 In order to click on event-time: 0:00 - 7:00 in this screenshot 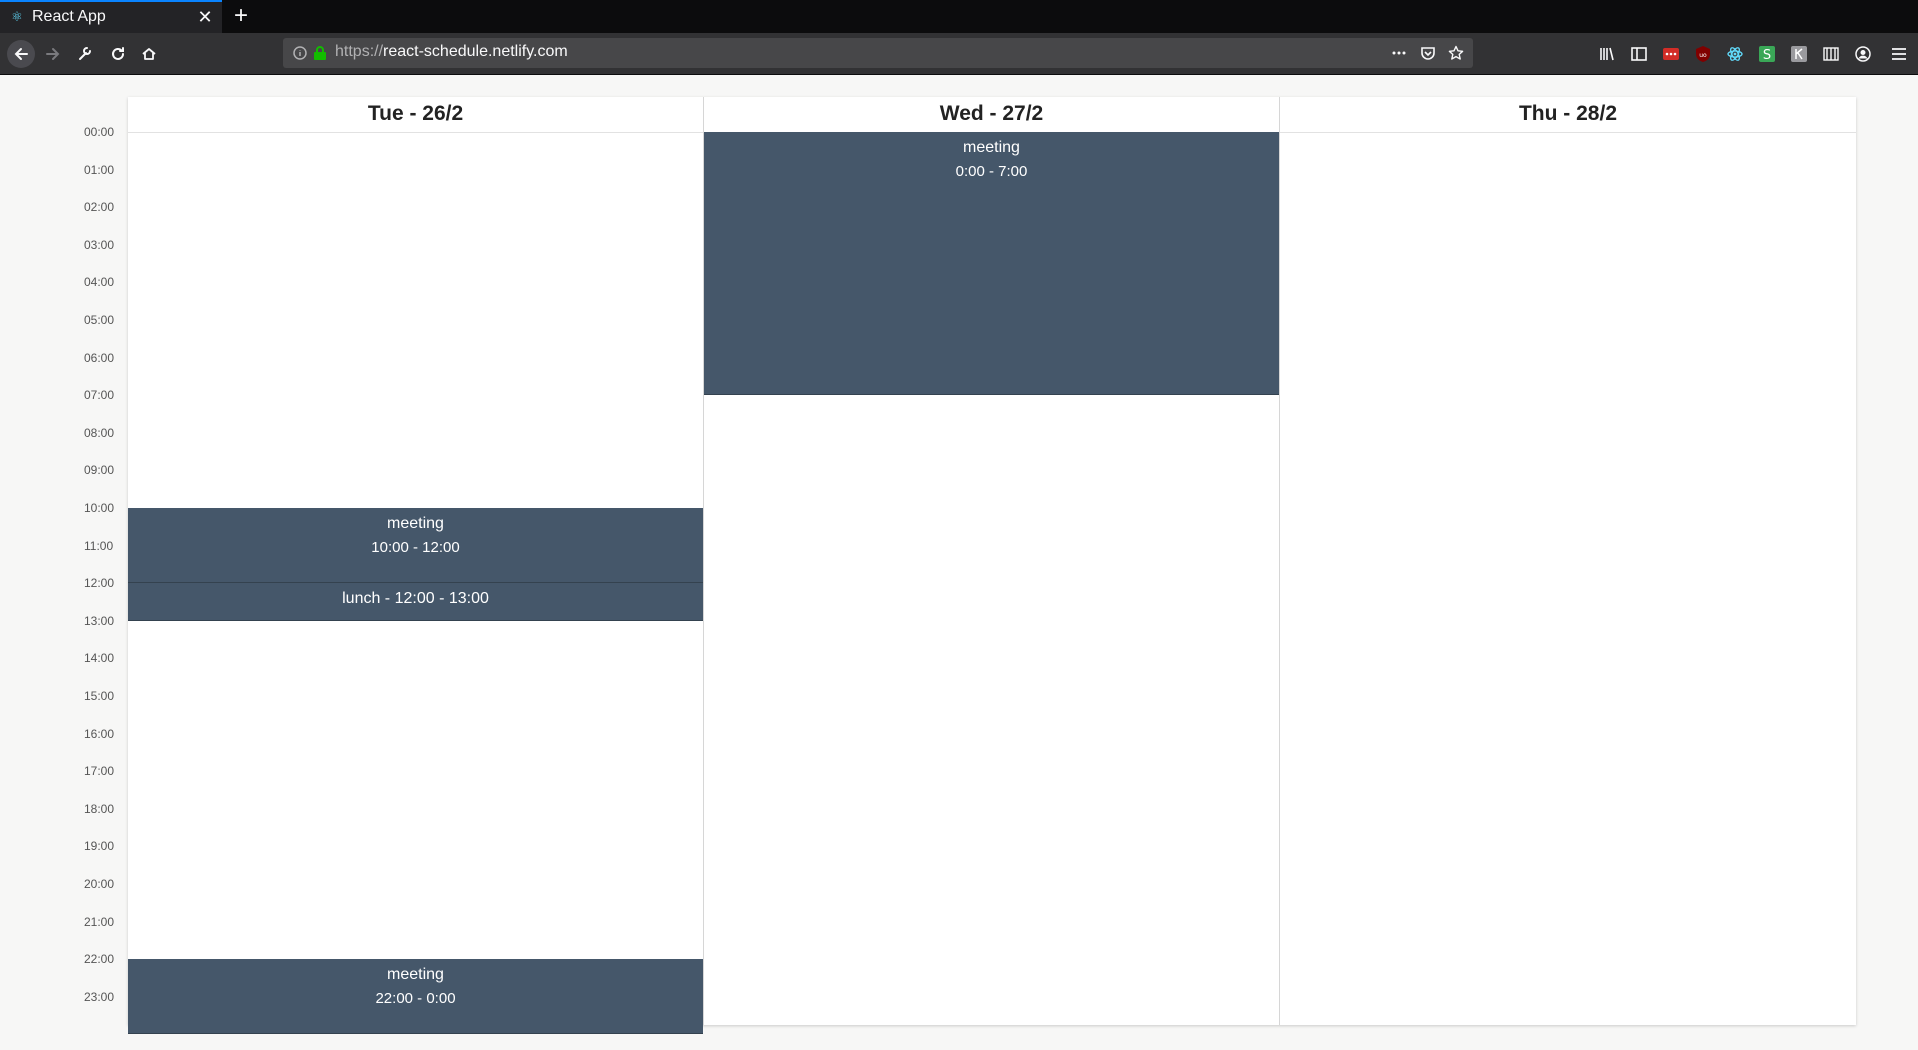, I will do `click(991, 171)`.